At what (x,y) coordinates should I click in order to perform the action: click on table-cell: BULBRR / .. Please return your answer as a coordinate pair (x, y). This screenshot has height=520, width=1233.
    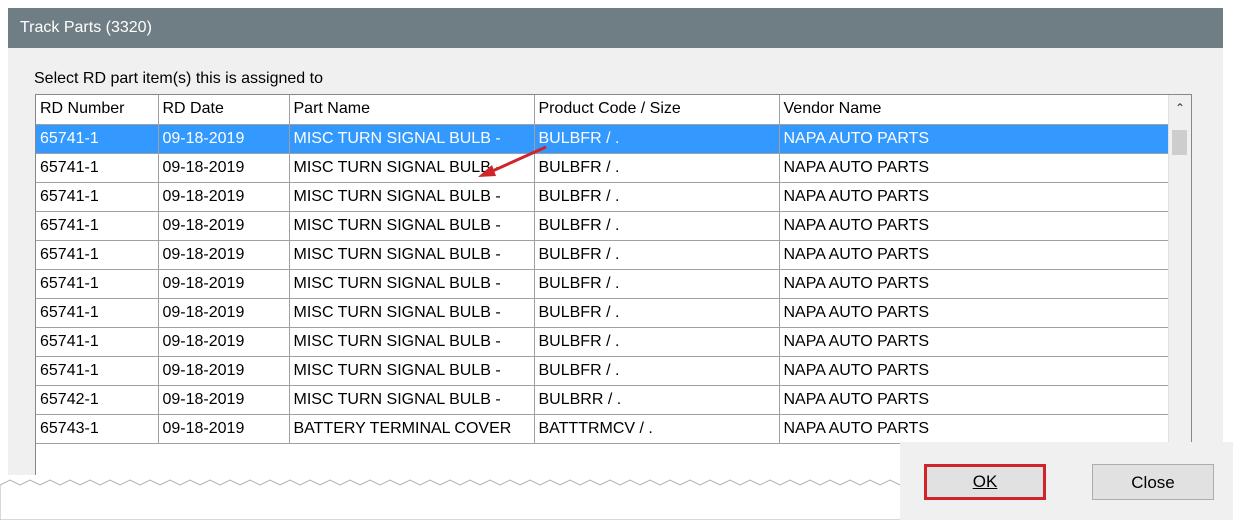
    Looking at the image, I should click on (657, 400).